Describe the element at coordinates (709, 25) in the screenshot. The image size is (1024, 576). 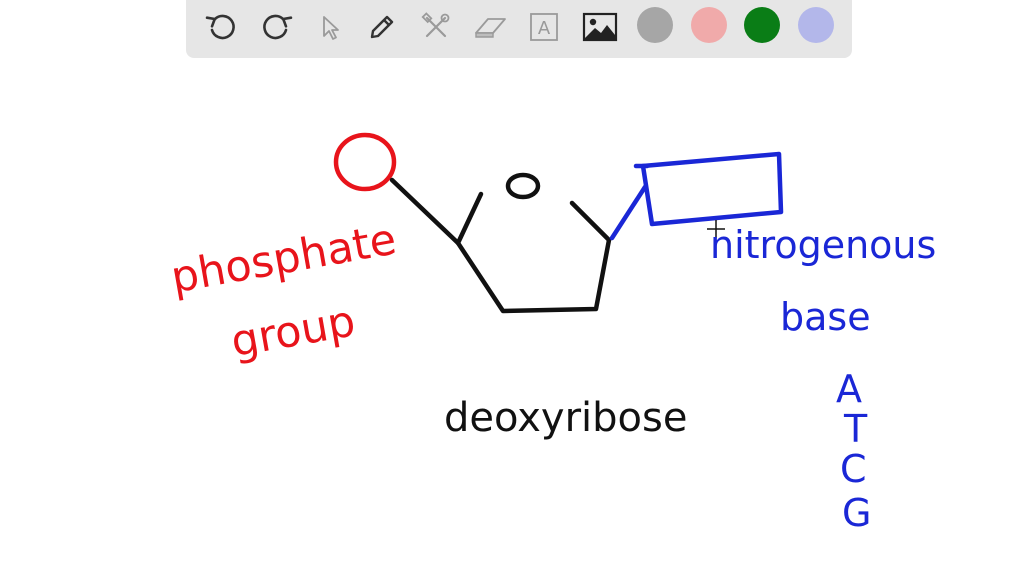
I see `color-swatch-pink` at that location.